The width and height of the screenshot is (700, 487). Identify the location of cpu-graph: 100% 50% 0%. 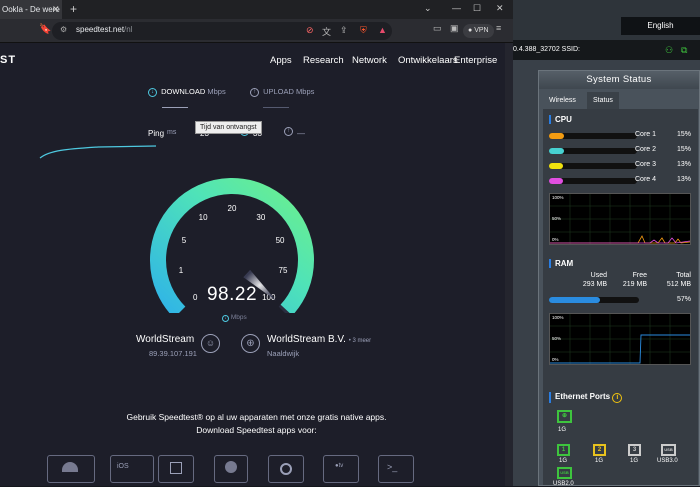
(620, 219).